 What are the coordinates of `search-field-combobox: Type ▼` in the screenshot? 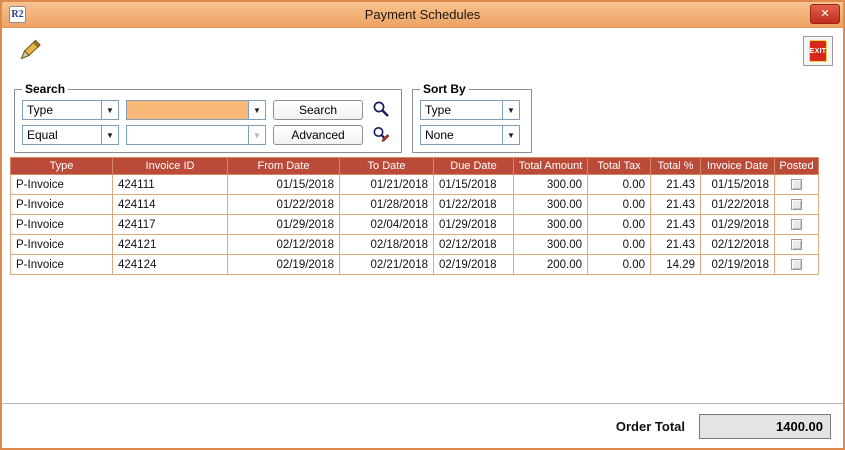 It's located at (70, 110).